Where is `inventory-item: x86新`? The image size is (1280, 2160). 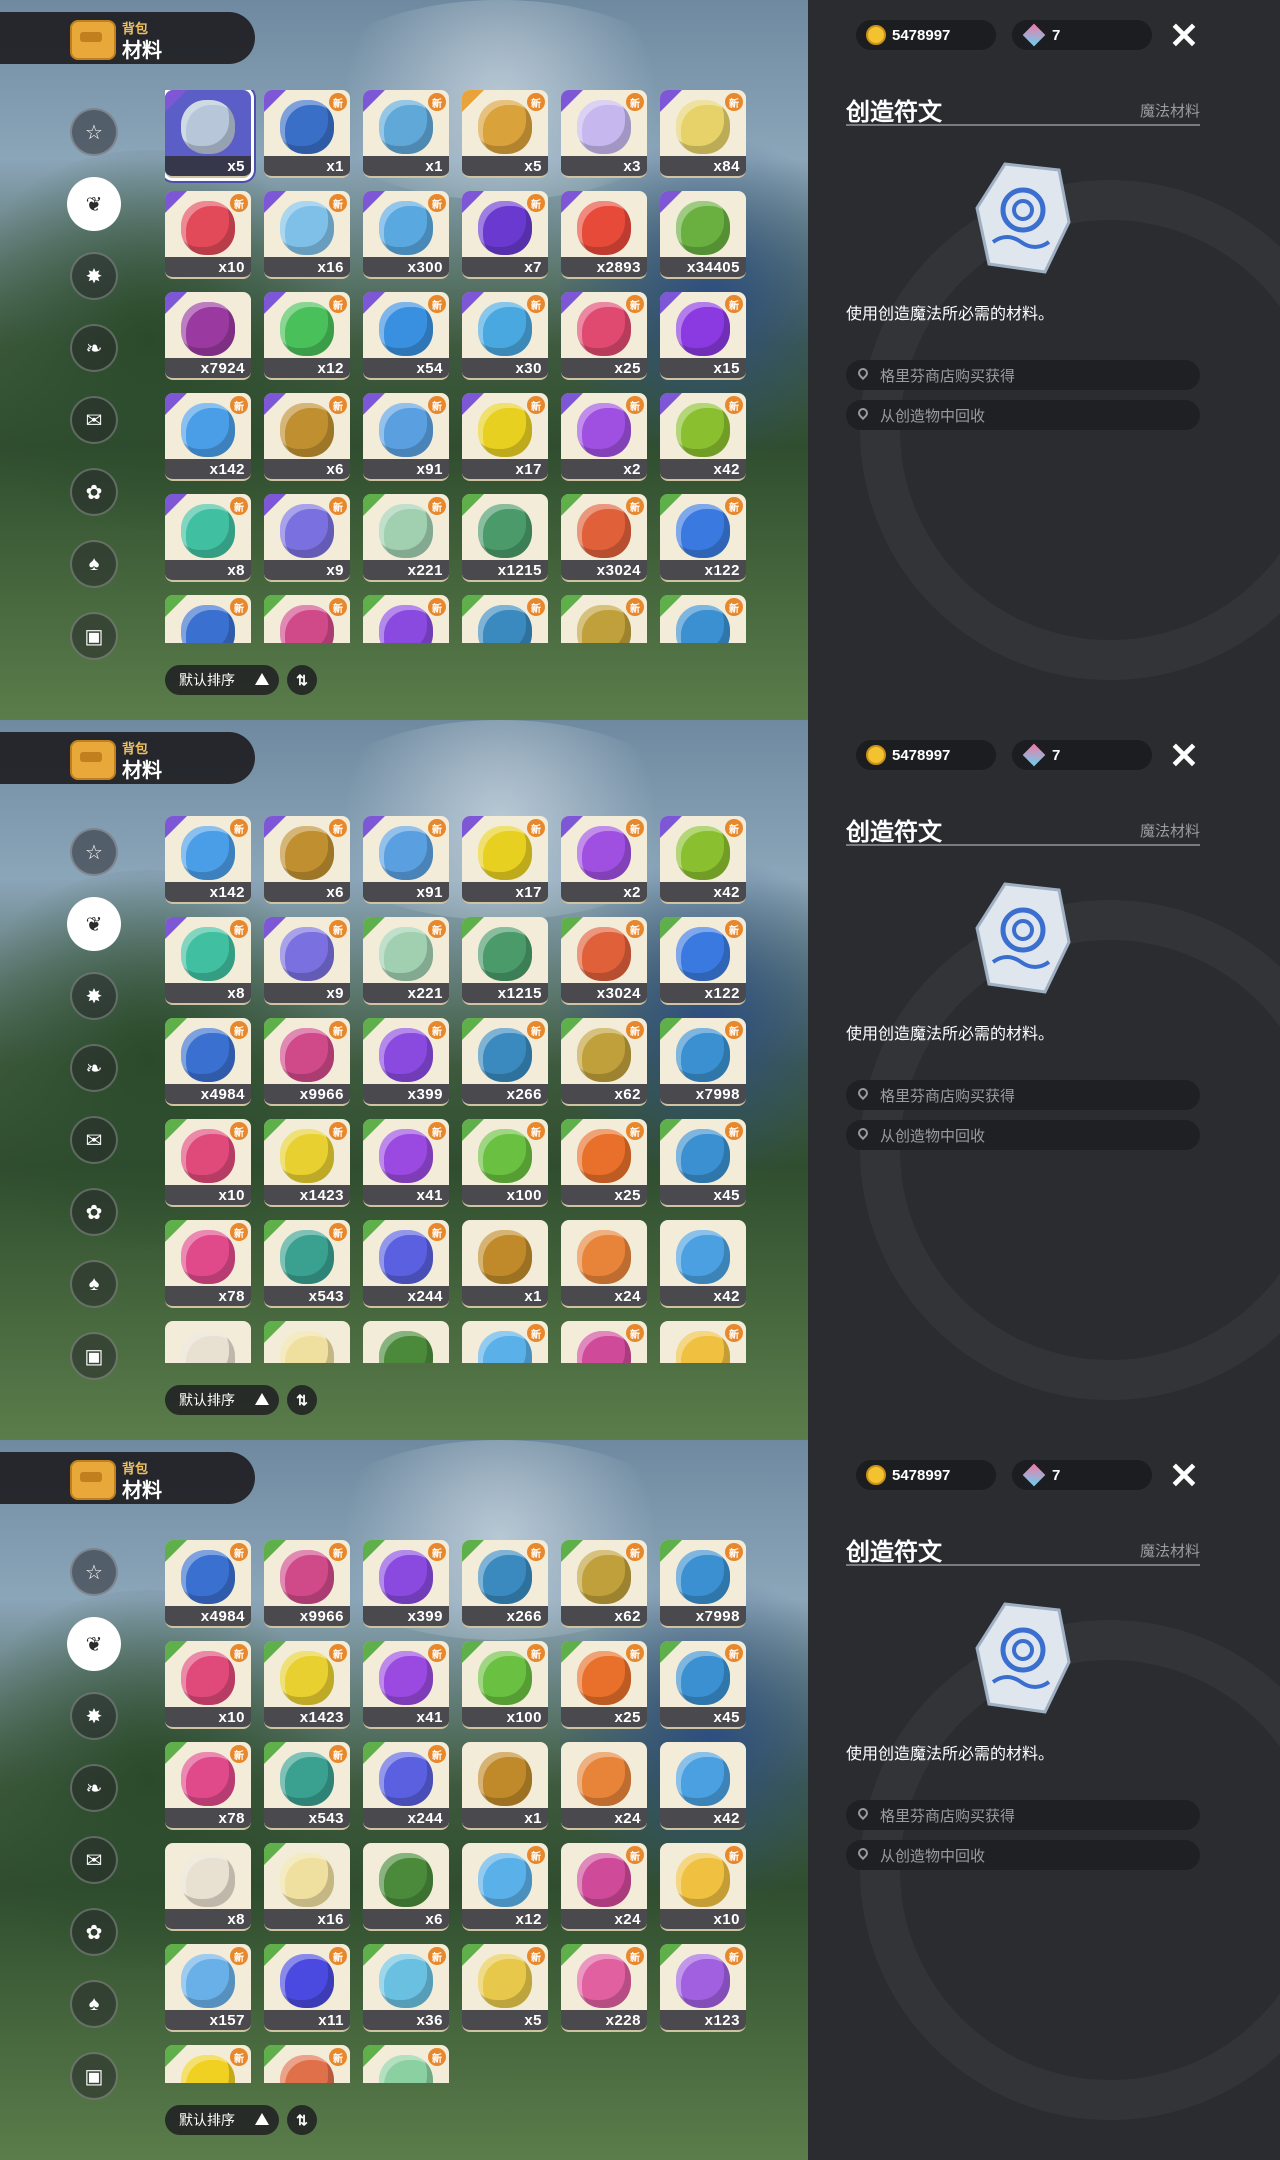 inventory-item: x86新 is located at coordinates (307, 2064).